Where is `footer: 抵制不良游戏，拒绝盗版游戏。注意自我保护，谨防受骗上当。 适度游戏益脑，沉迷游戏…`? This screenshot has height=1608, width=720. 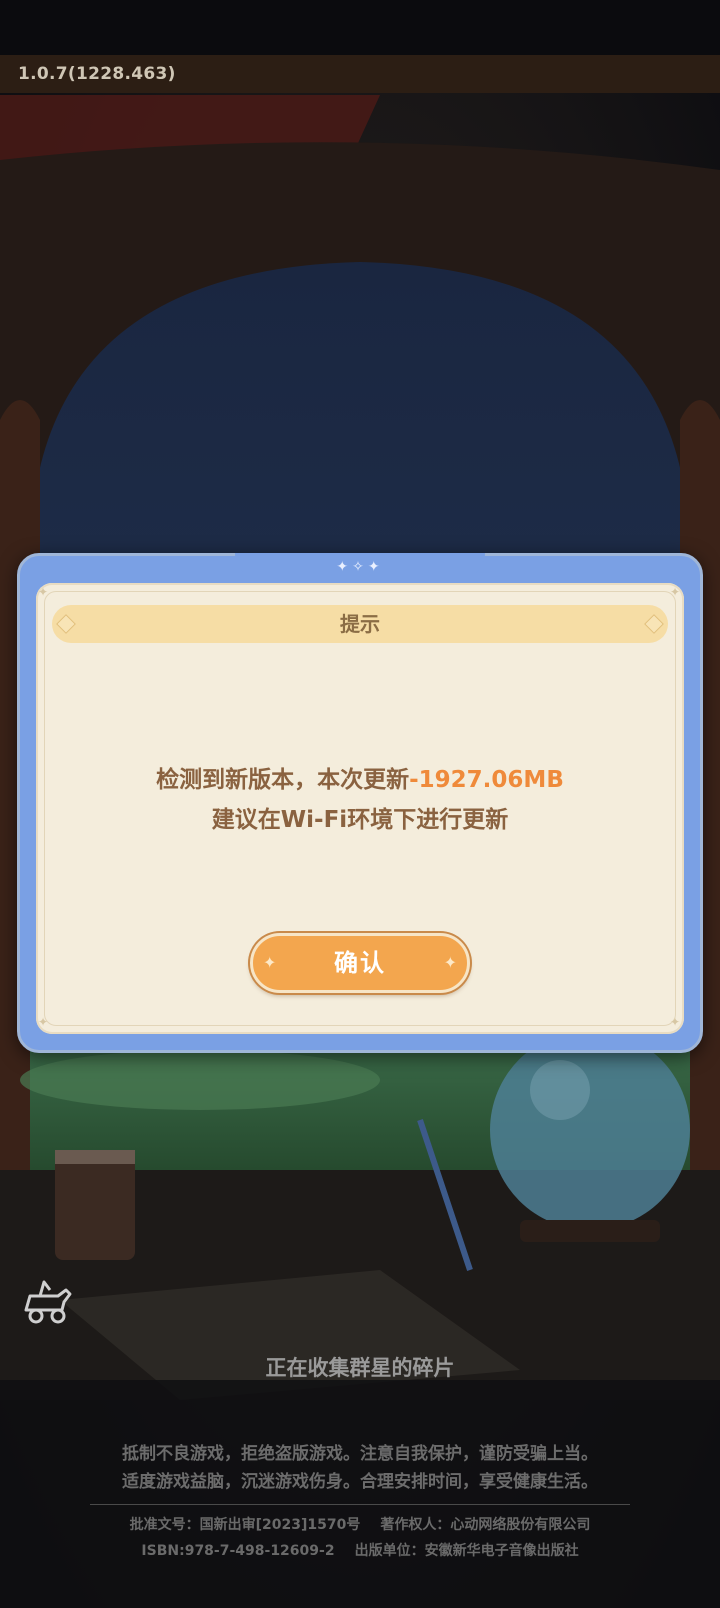 footer: 抵制不良游戏，拒绝盗版游戏。注意自我保护，谨防受骗上当。 适度游戏益脑，沉迷游戏… is located at coordinates (360, 1502).